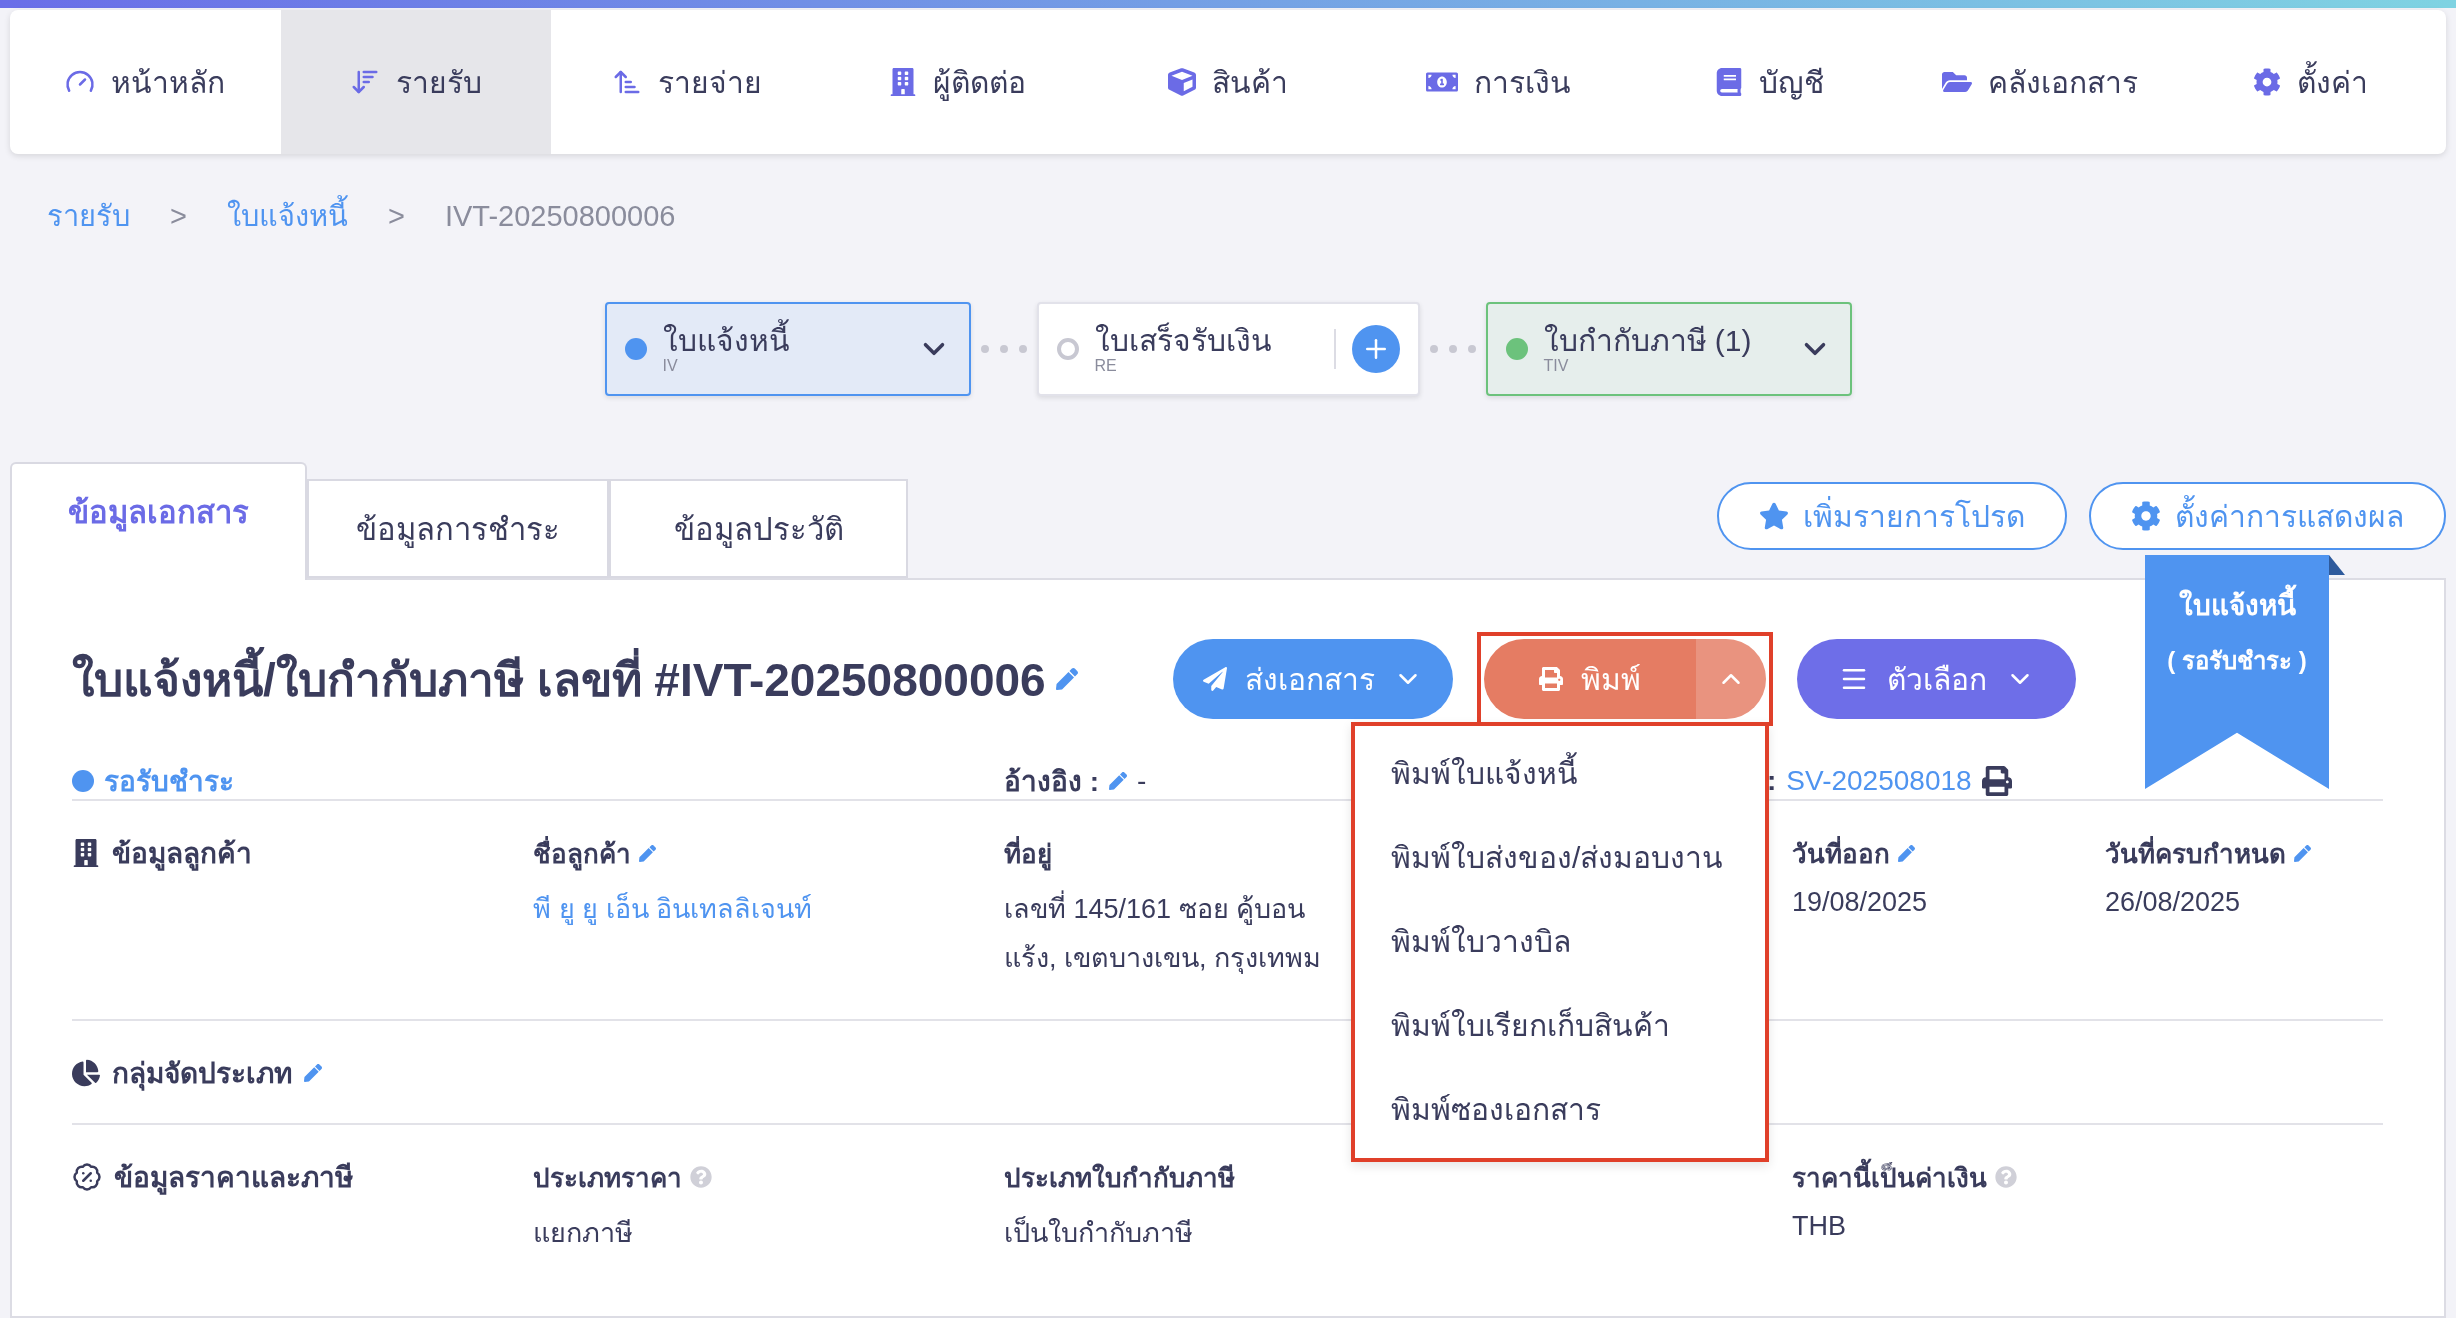  I want to click on options-button: ตัวเลือก, so click(1936, 679).